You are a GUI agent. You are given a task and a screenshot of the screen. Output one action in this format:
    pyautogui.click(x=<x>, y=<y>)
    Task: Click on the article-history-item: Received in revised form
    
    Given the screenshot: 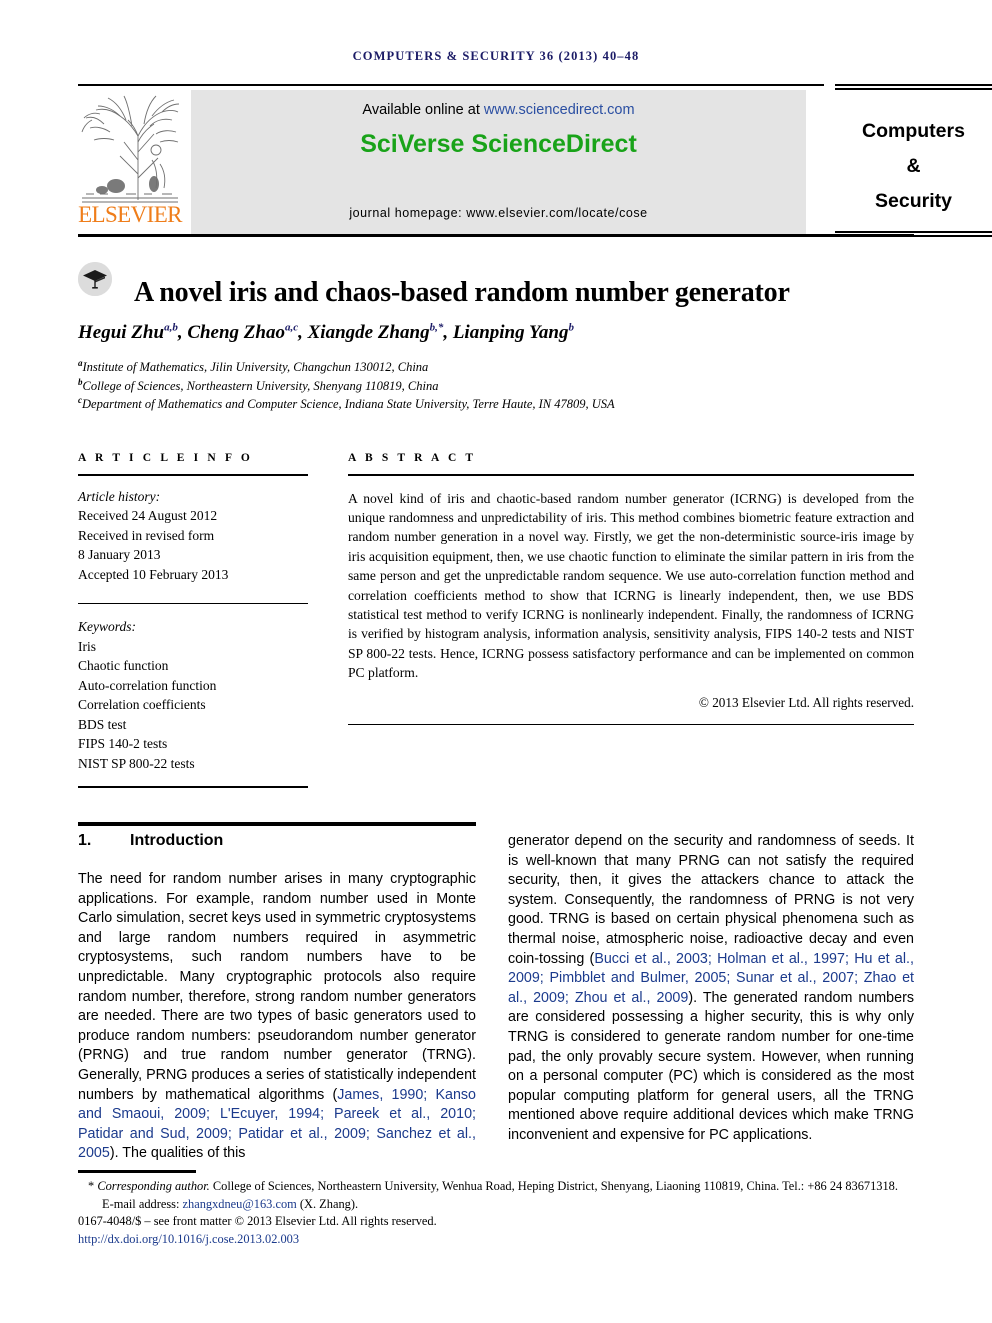 What is the action you would take?
    pyautogui.click(x=146, y=535)
    